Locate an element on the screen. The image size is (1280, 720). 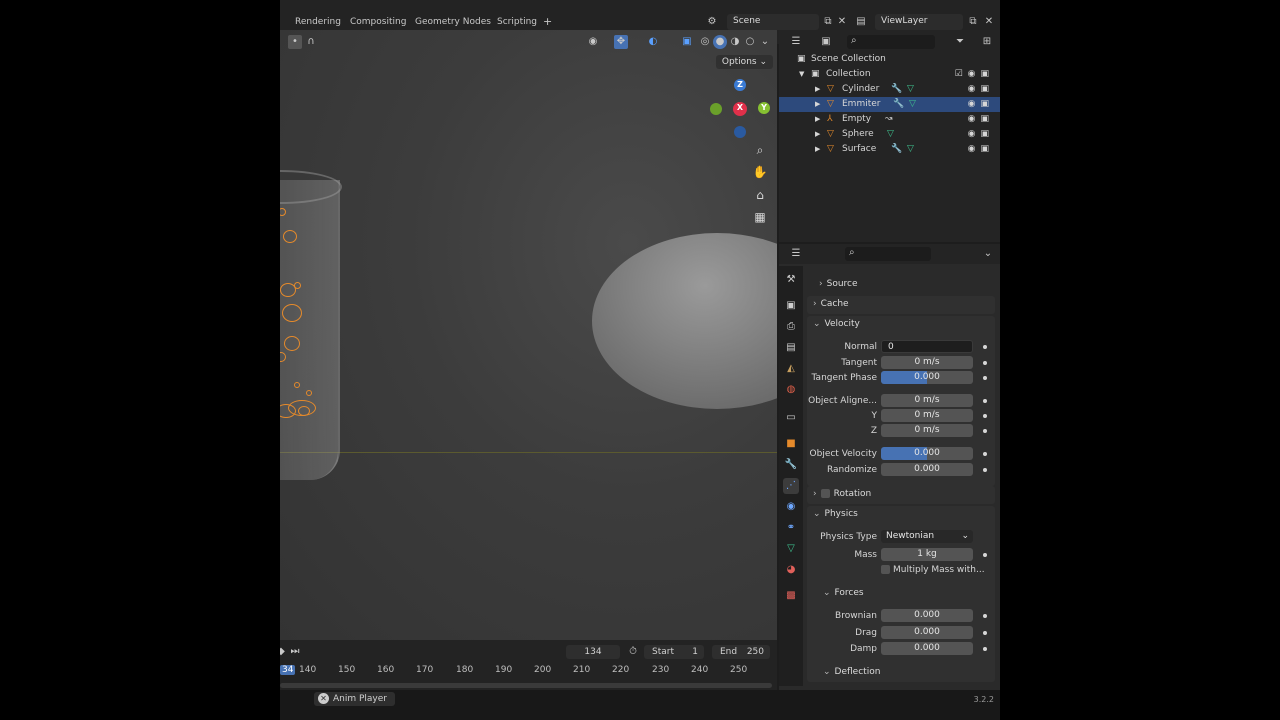
viewlayer-selector: ViewLayer is located at coordinates (919, 22).